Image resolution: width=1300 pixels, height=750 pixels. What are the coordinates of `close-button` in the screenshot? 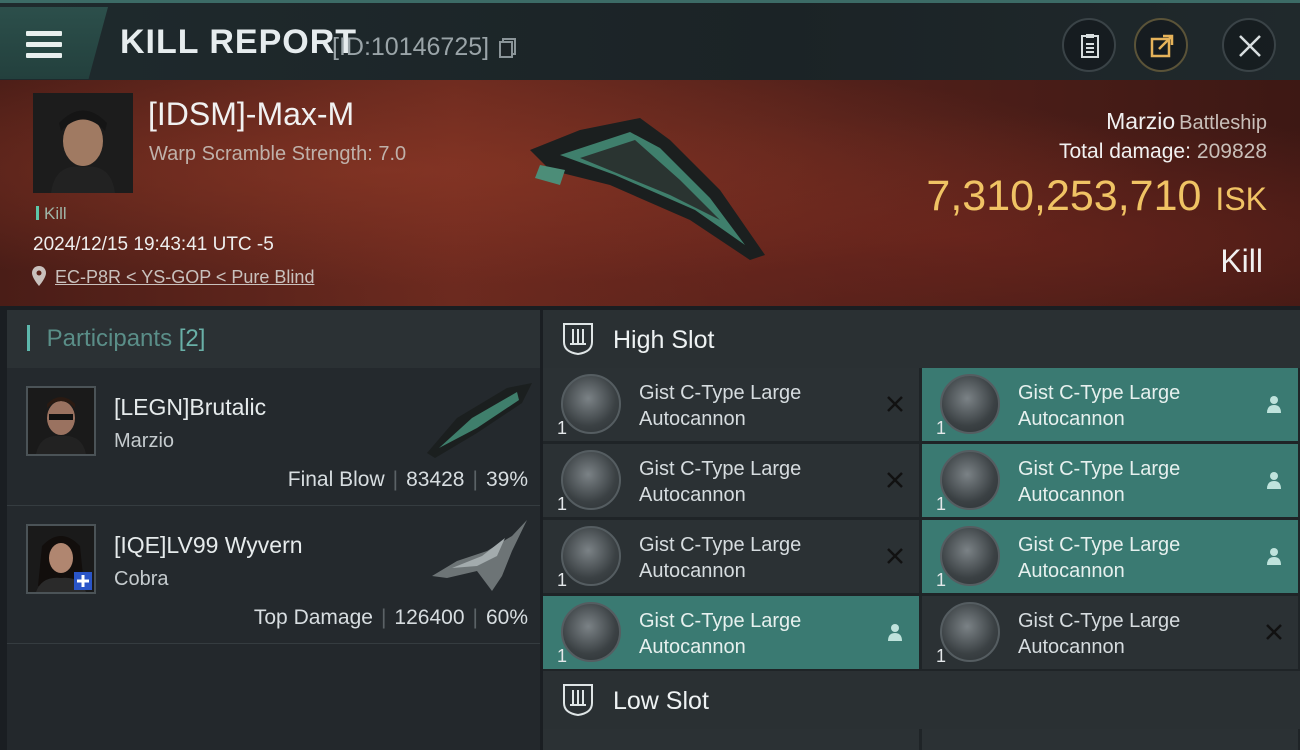 It's located at (1249, 45).